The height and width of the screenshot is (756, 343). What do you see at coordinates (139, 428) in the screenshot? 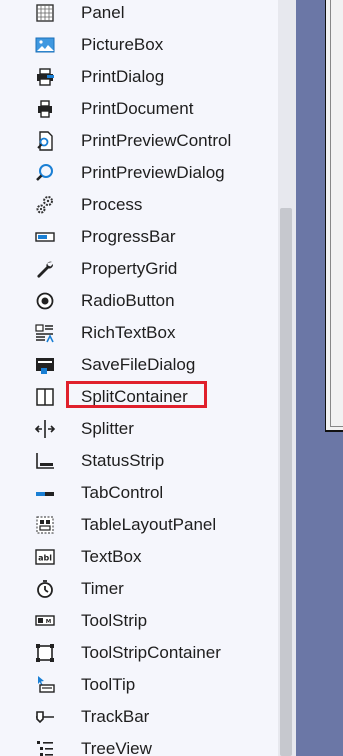
I see `toolbox-item-splitter: Splitter` at bounding box center [139, 428].